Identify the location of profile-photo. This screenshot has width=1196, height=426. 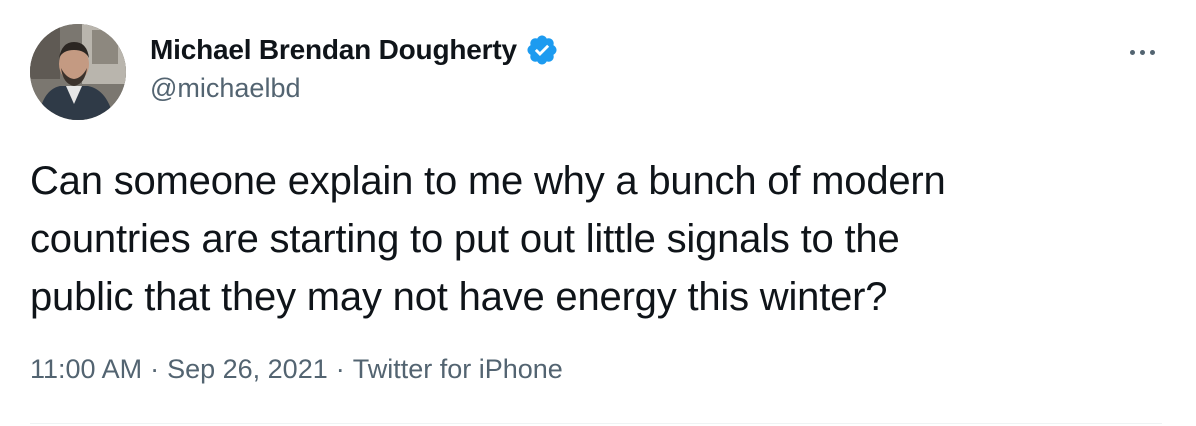
(78, 72).